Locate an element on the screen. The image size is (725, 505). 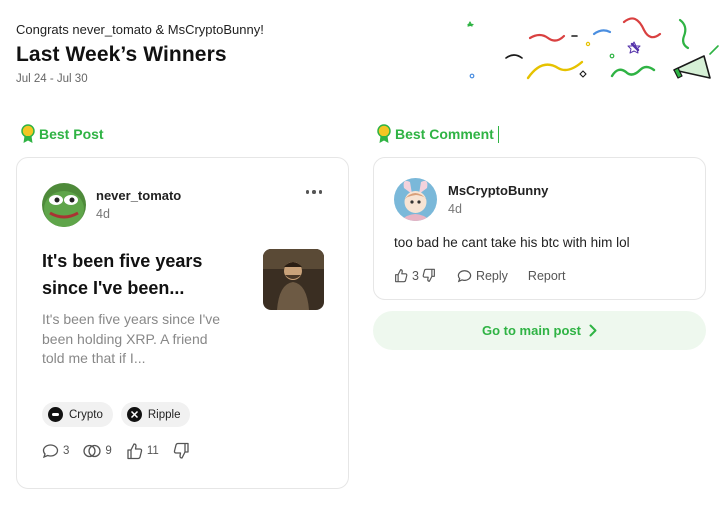
tag-list: Crypto Ripple is located at coordinates (116, 414).